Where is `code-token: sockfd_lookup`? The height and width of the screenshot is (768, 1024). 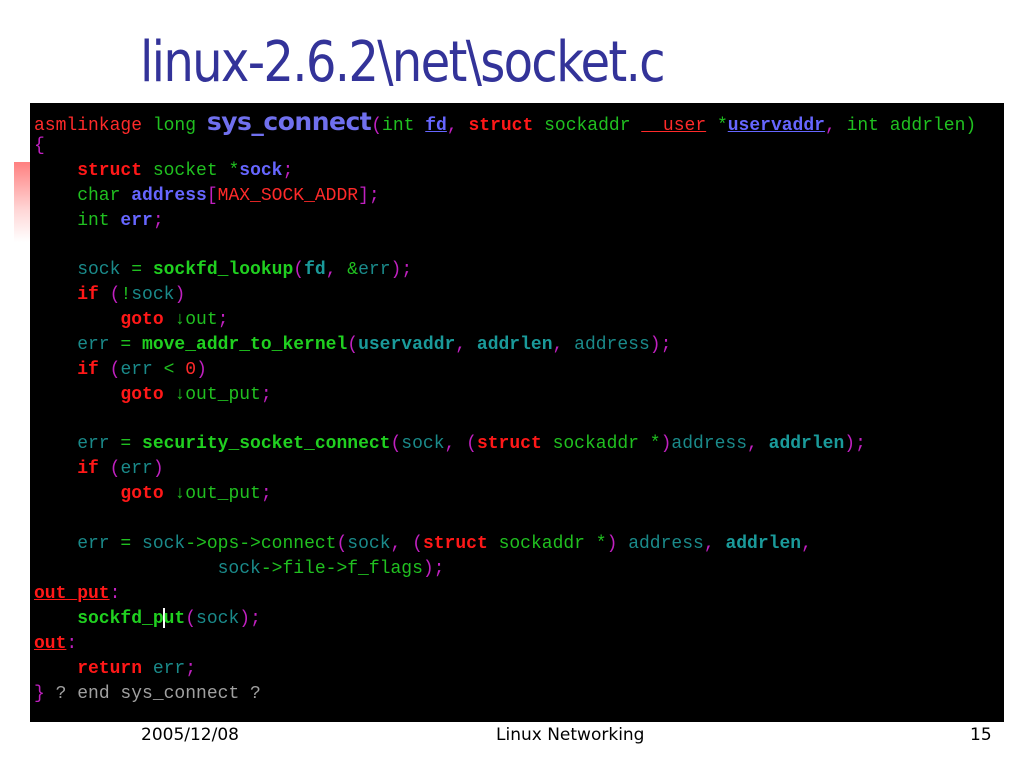
code-token: sockfd_lookup is located at coordinates (223, 270).